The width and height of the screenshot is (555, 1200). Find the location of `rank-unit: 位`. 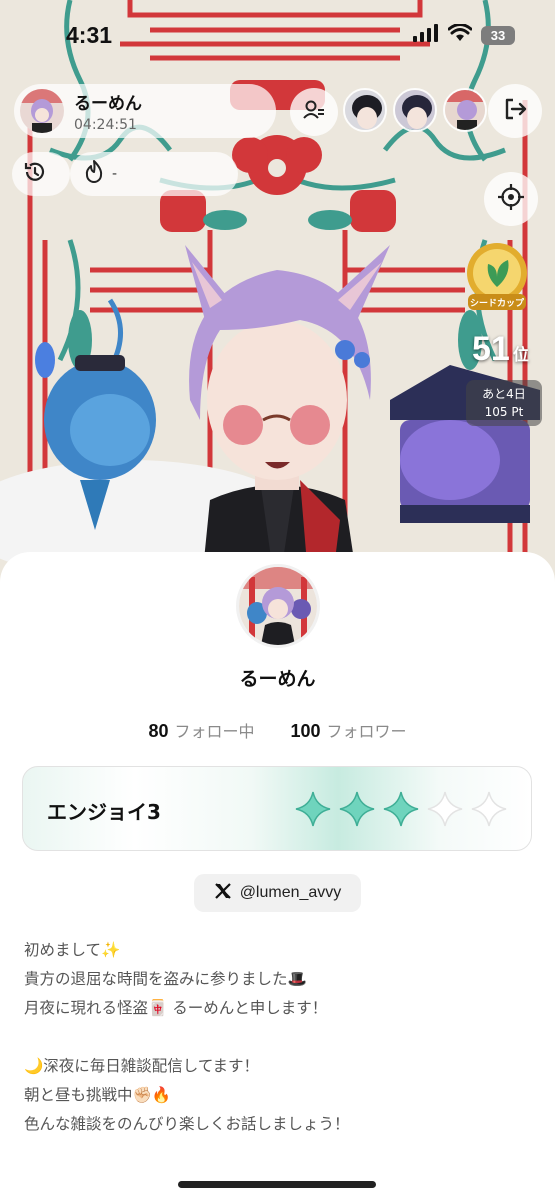

rank-unit: 位 is located at coordinates (520, 354).